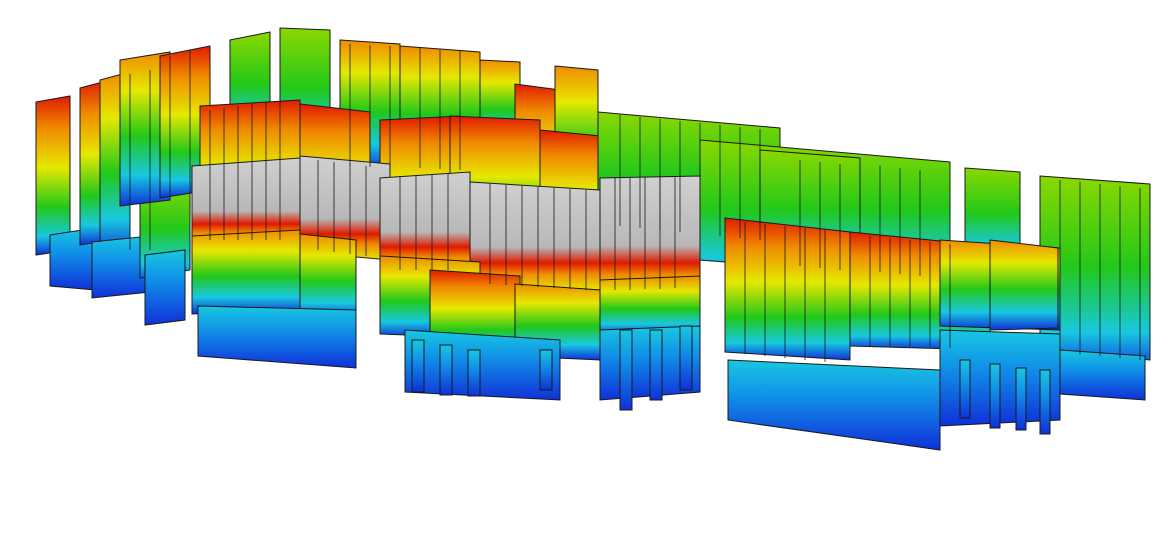  I want to click on right-front-block-group, so click(892, 334).